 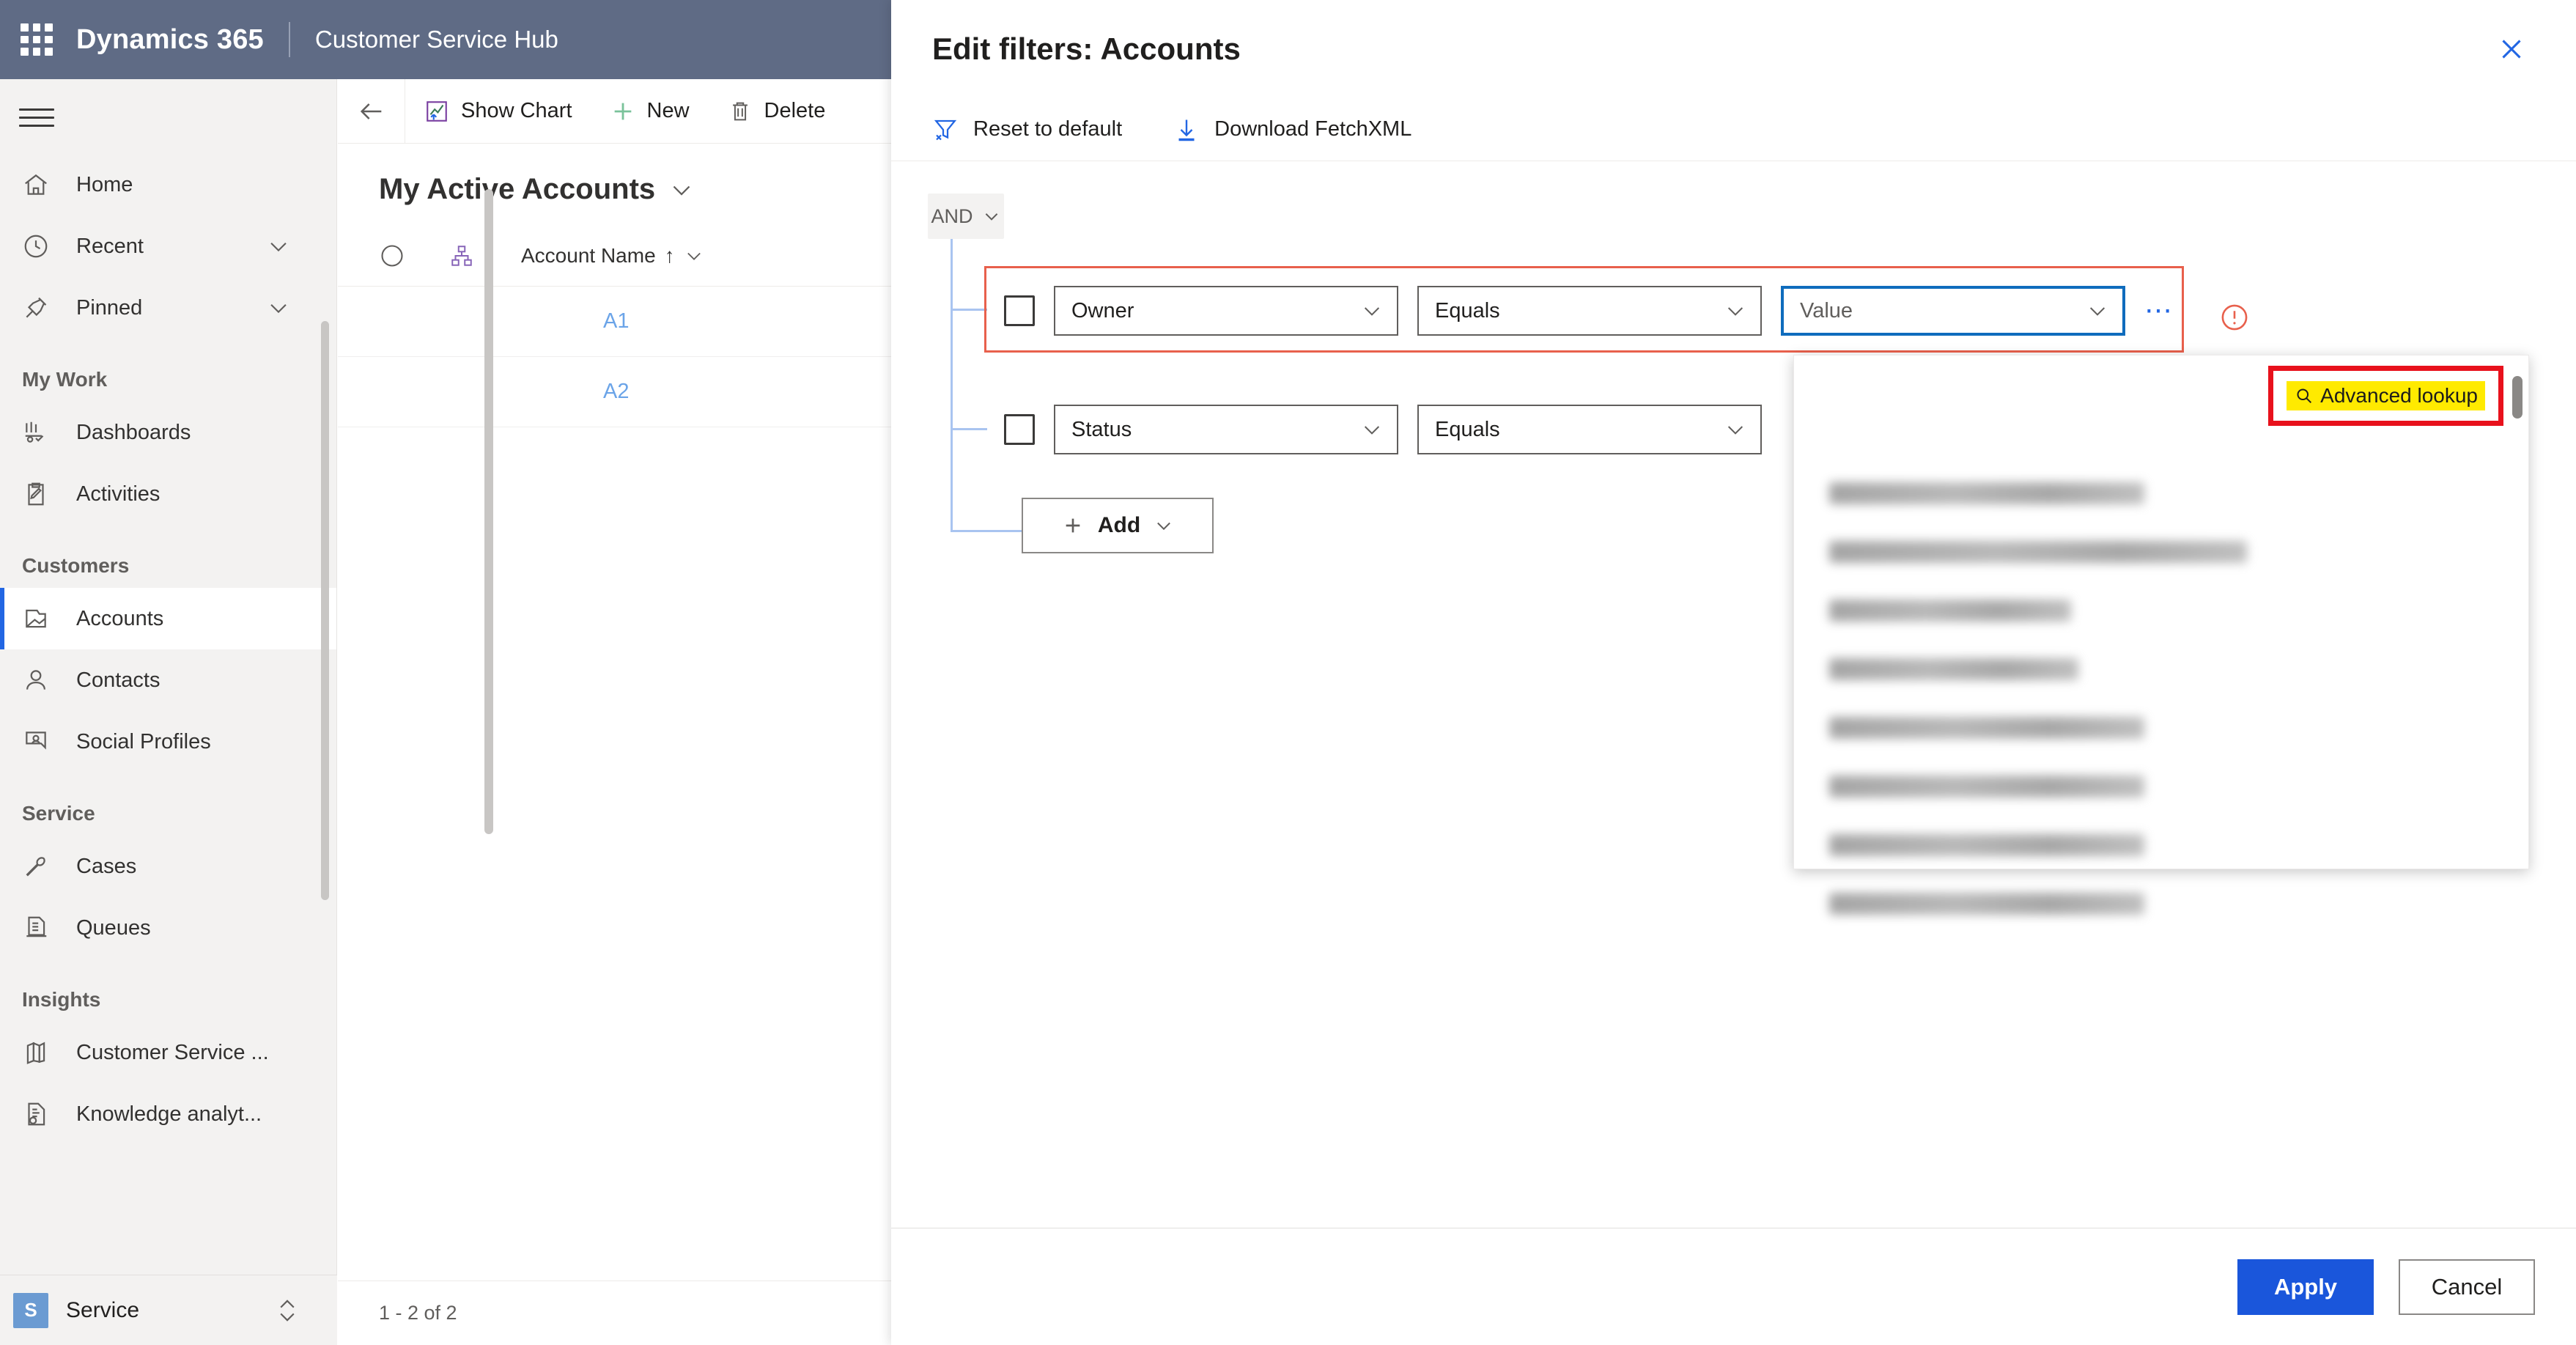 I want to click on sidebar-item-social-profiles: Social Profiles, so click(x=168, y=742).